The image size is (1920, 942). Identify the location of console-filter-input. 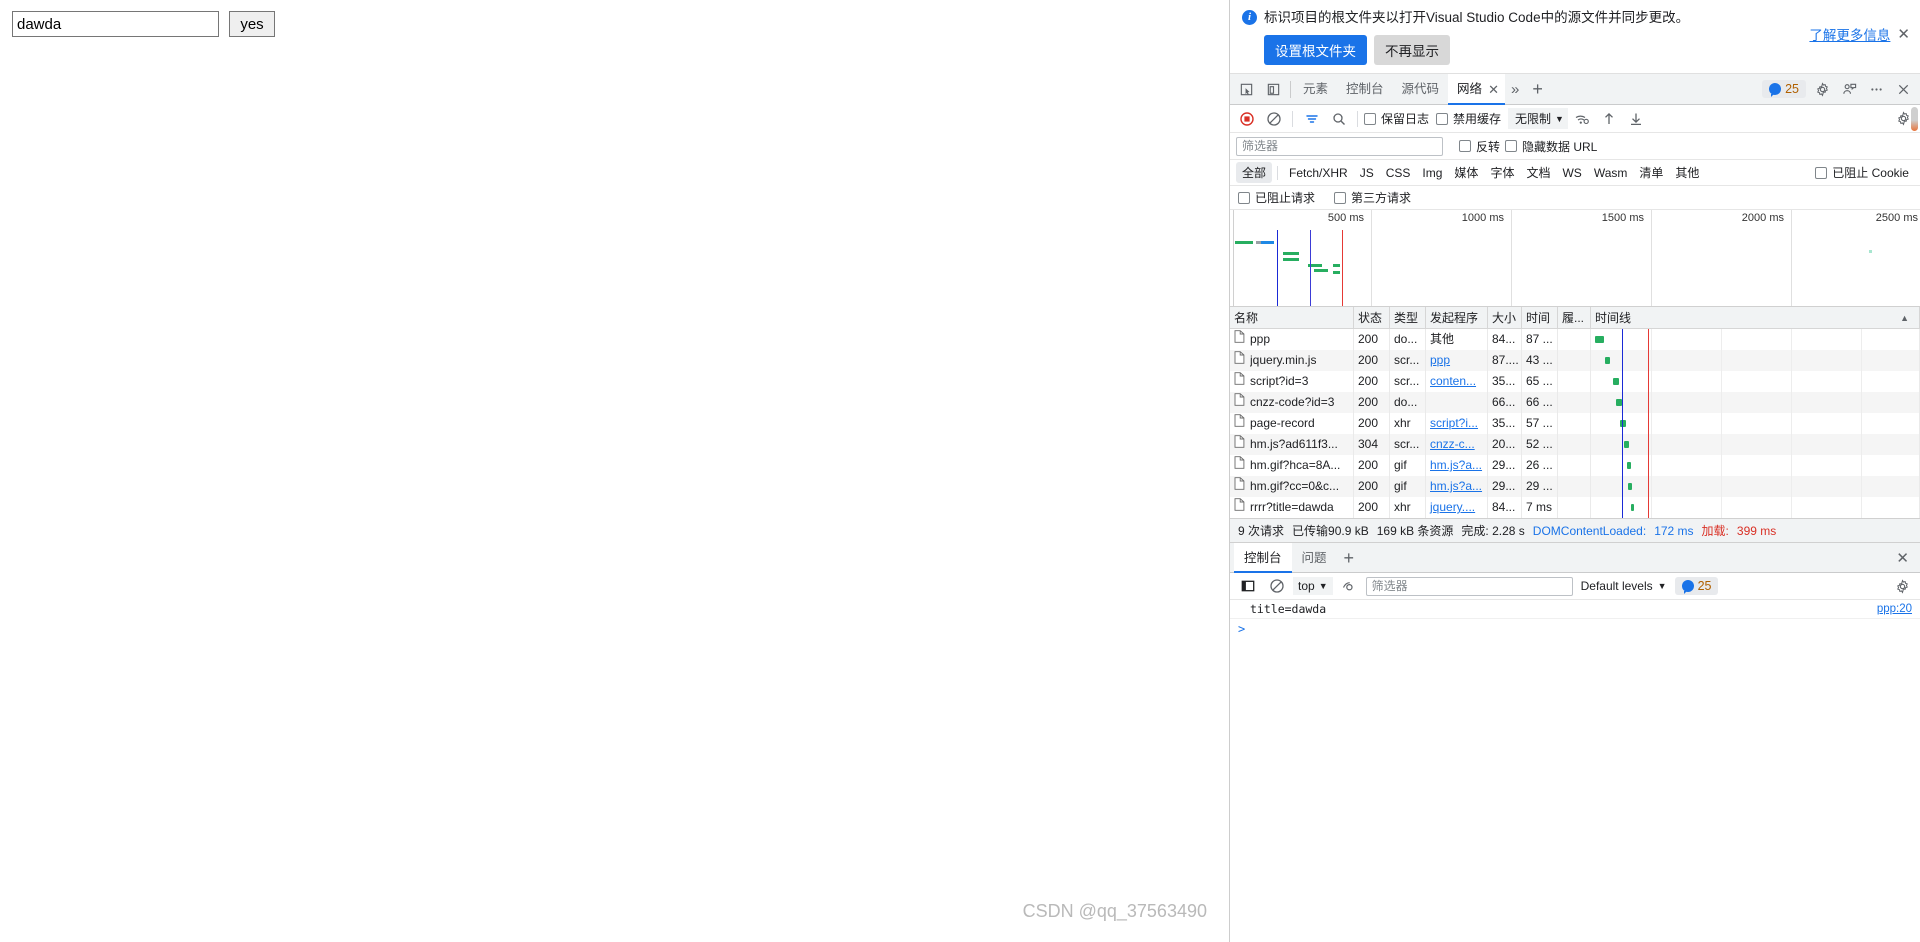
(1469, 586).